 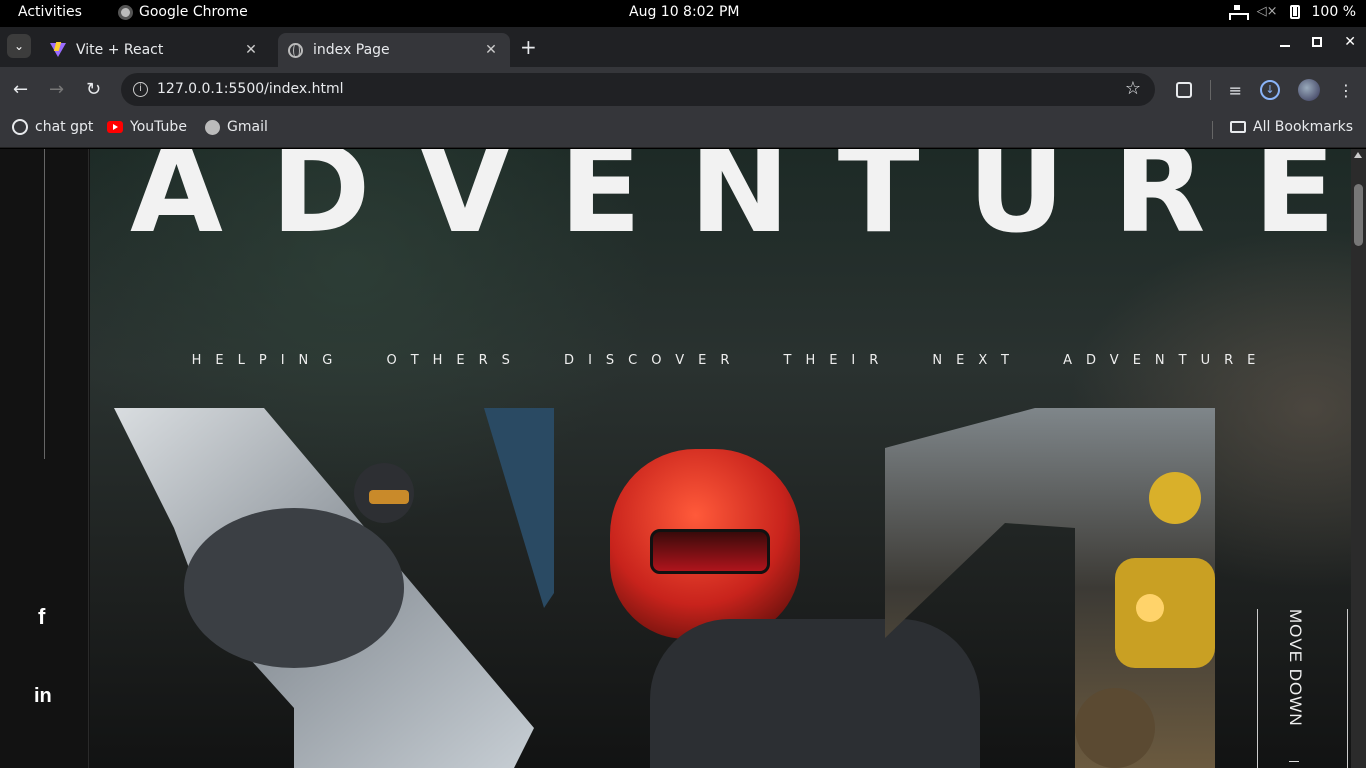 What do you see at coordinates (528, 47) in the screenshot?
I see `new-tab-button: +` at bounding box center [528, 47].